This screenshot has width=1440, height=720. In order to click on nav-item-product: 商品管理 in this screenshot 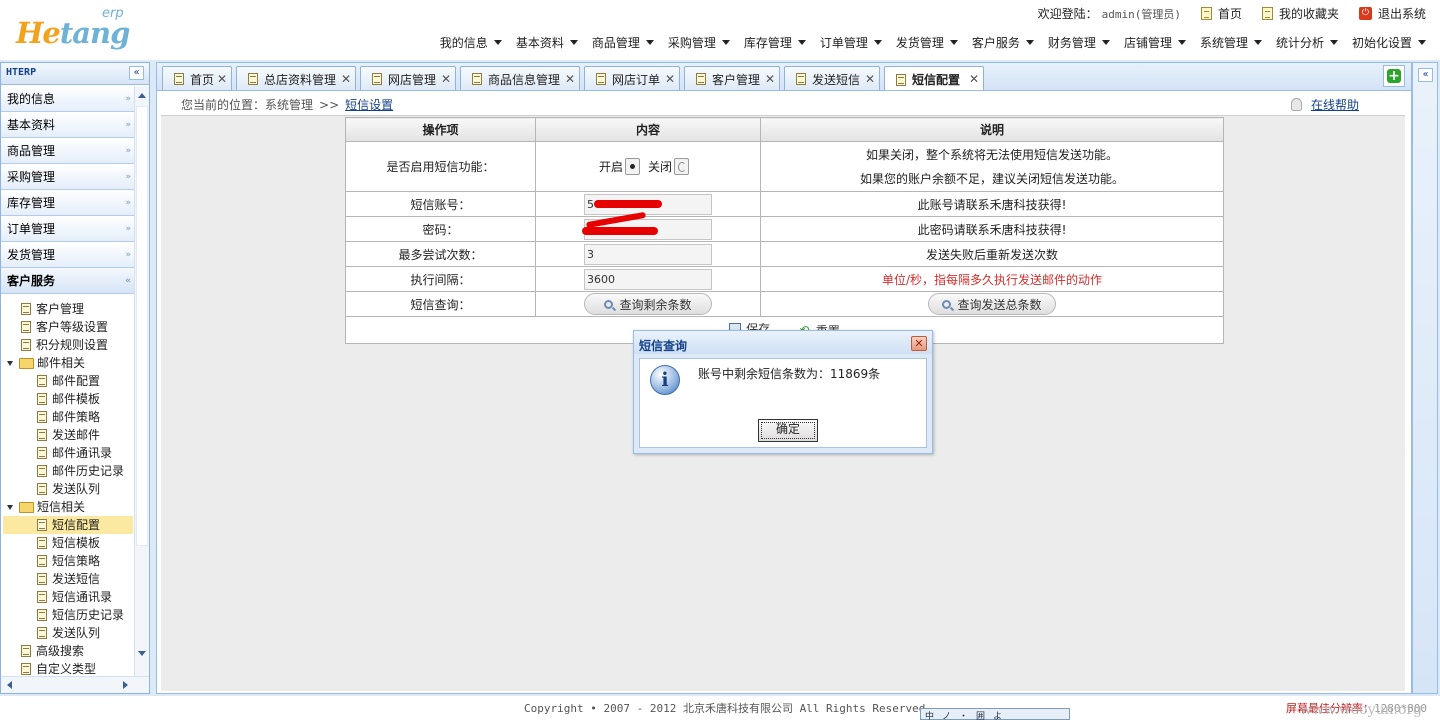, I will do `click(623, 42)`.